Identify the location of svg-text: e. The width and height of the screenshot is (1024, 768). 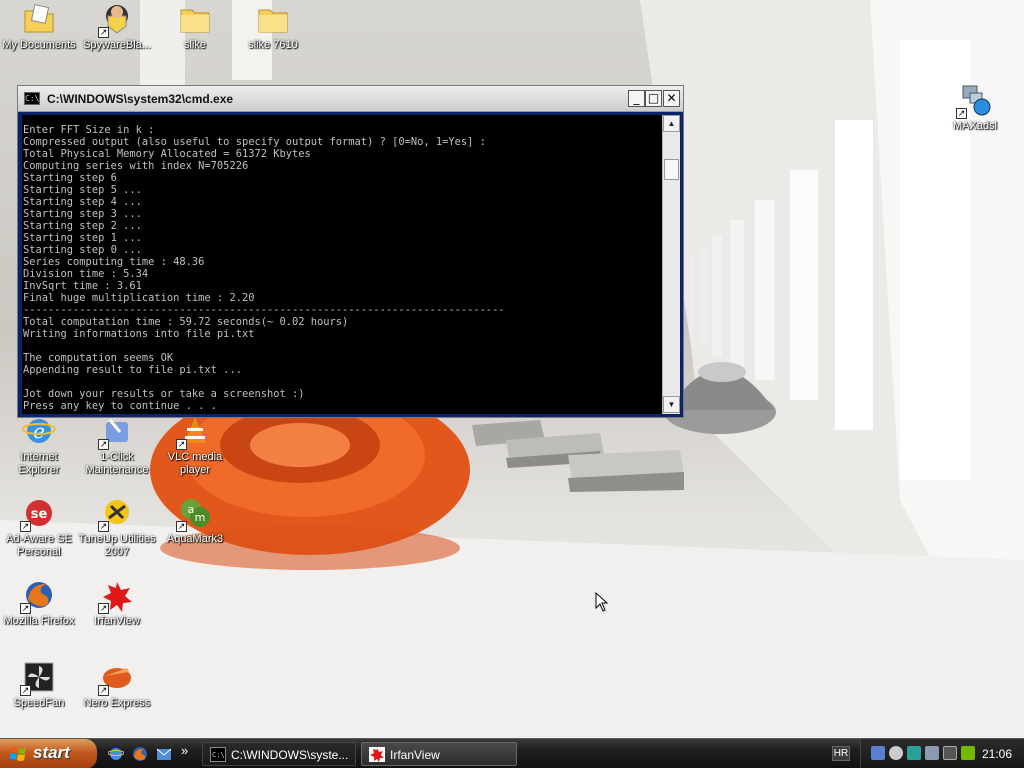
(39, 431).